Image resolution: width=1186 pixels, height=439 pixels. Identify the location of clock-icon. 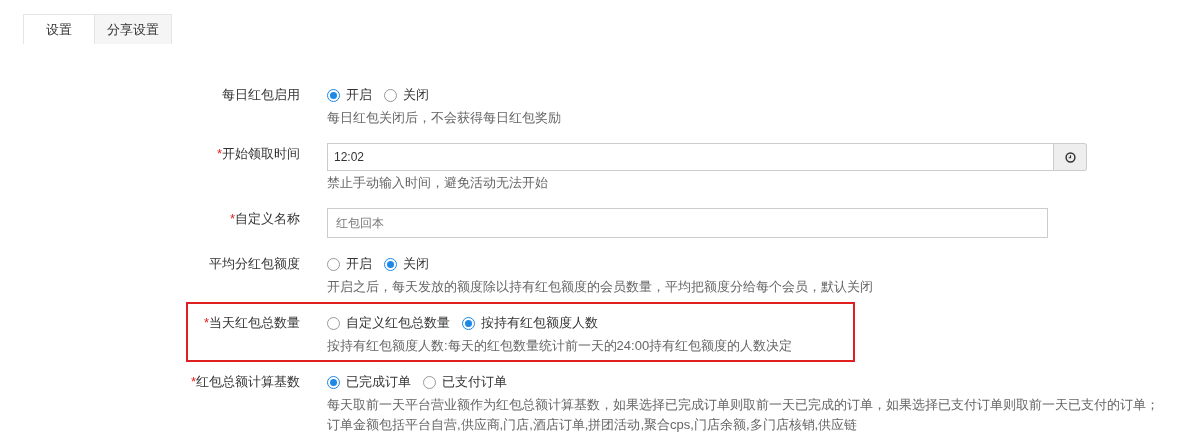
(1070, 157).